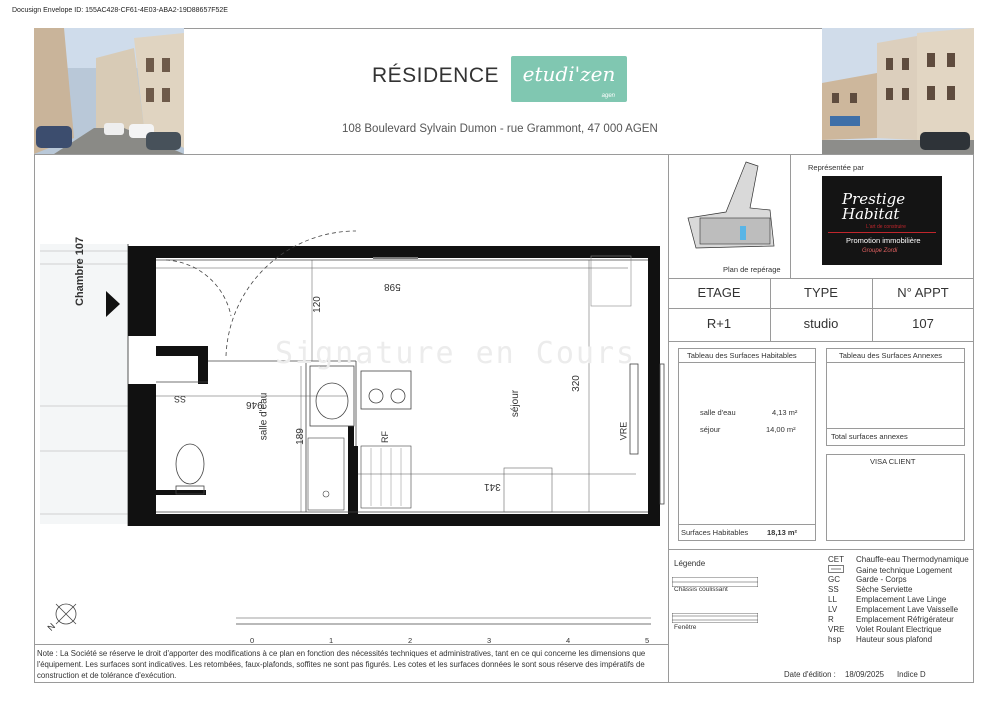 The width and height of the screenshot is (1000, 707). What do you see at coordinates (608, 96) in the screenshot?
I see `logo-subtext: agen` at bounding box center [608, 96].